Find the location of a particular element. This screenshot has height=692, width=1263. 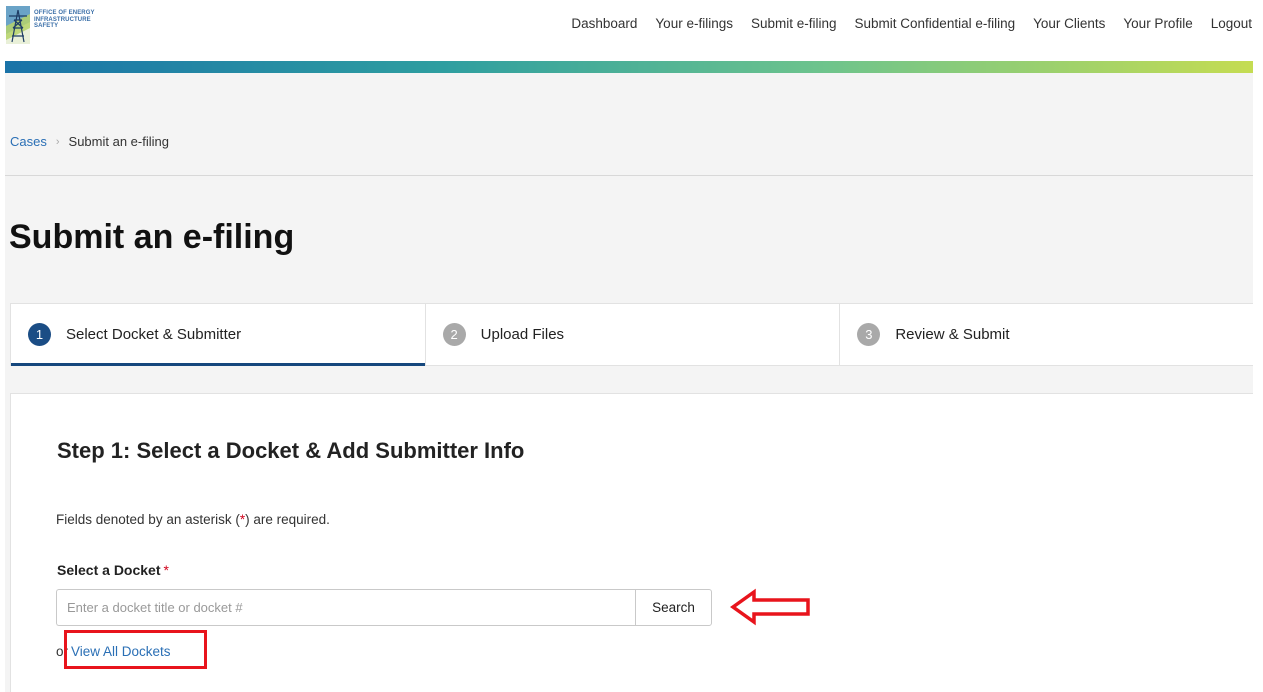

nav-logout: Logout is located at coordinates (1227, 23).